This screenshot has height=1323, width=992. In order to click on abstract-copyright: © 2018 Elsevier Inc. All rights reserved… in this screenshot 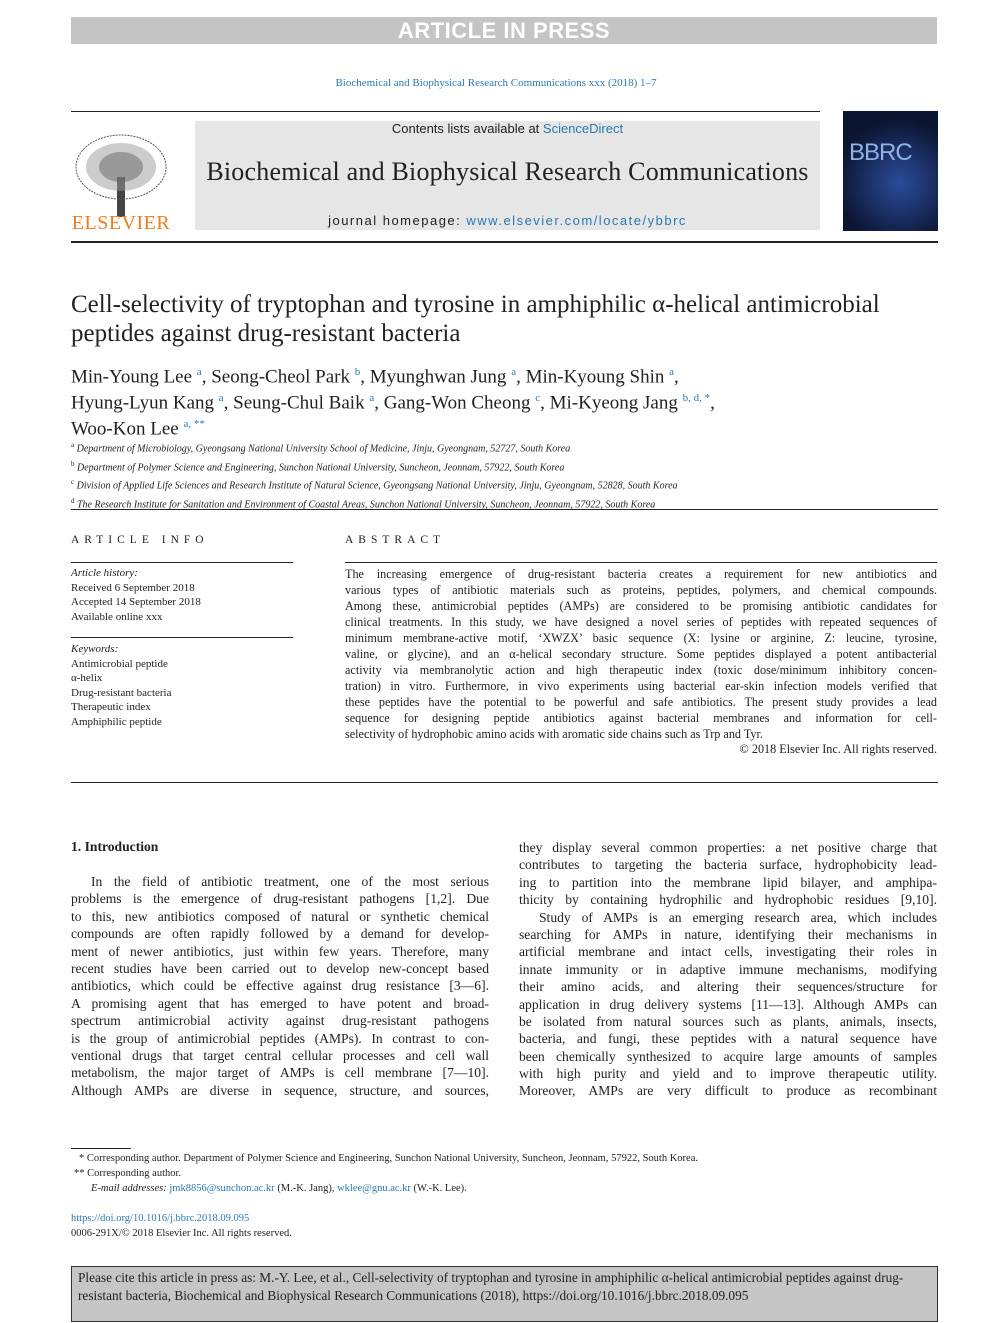, I will do `click(838, 749)`.